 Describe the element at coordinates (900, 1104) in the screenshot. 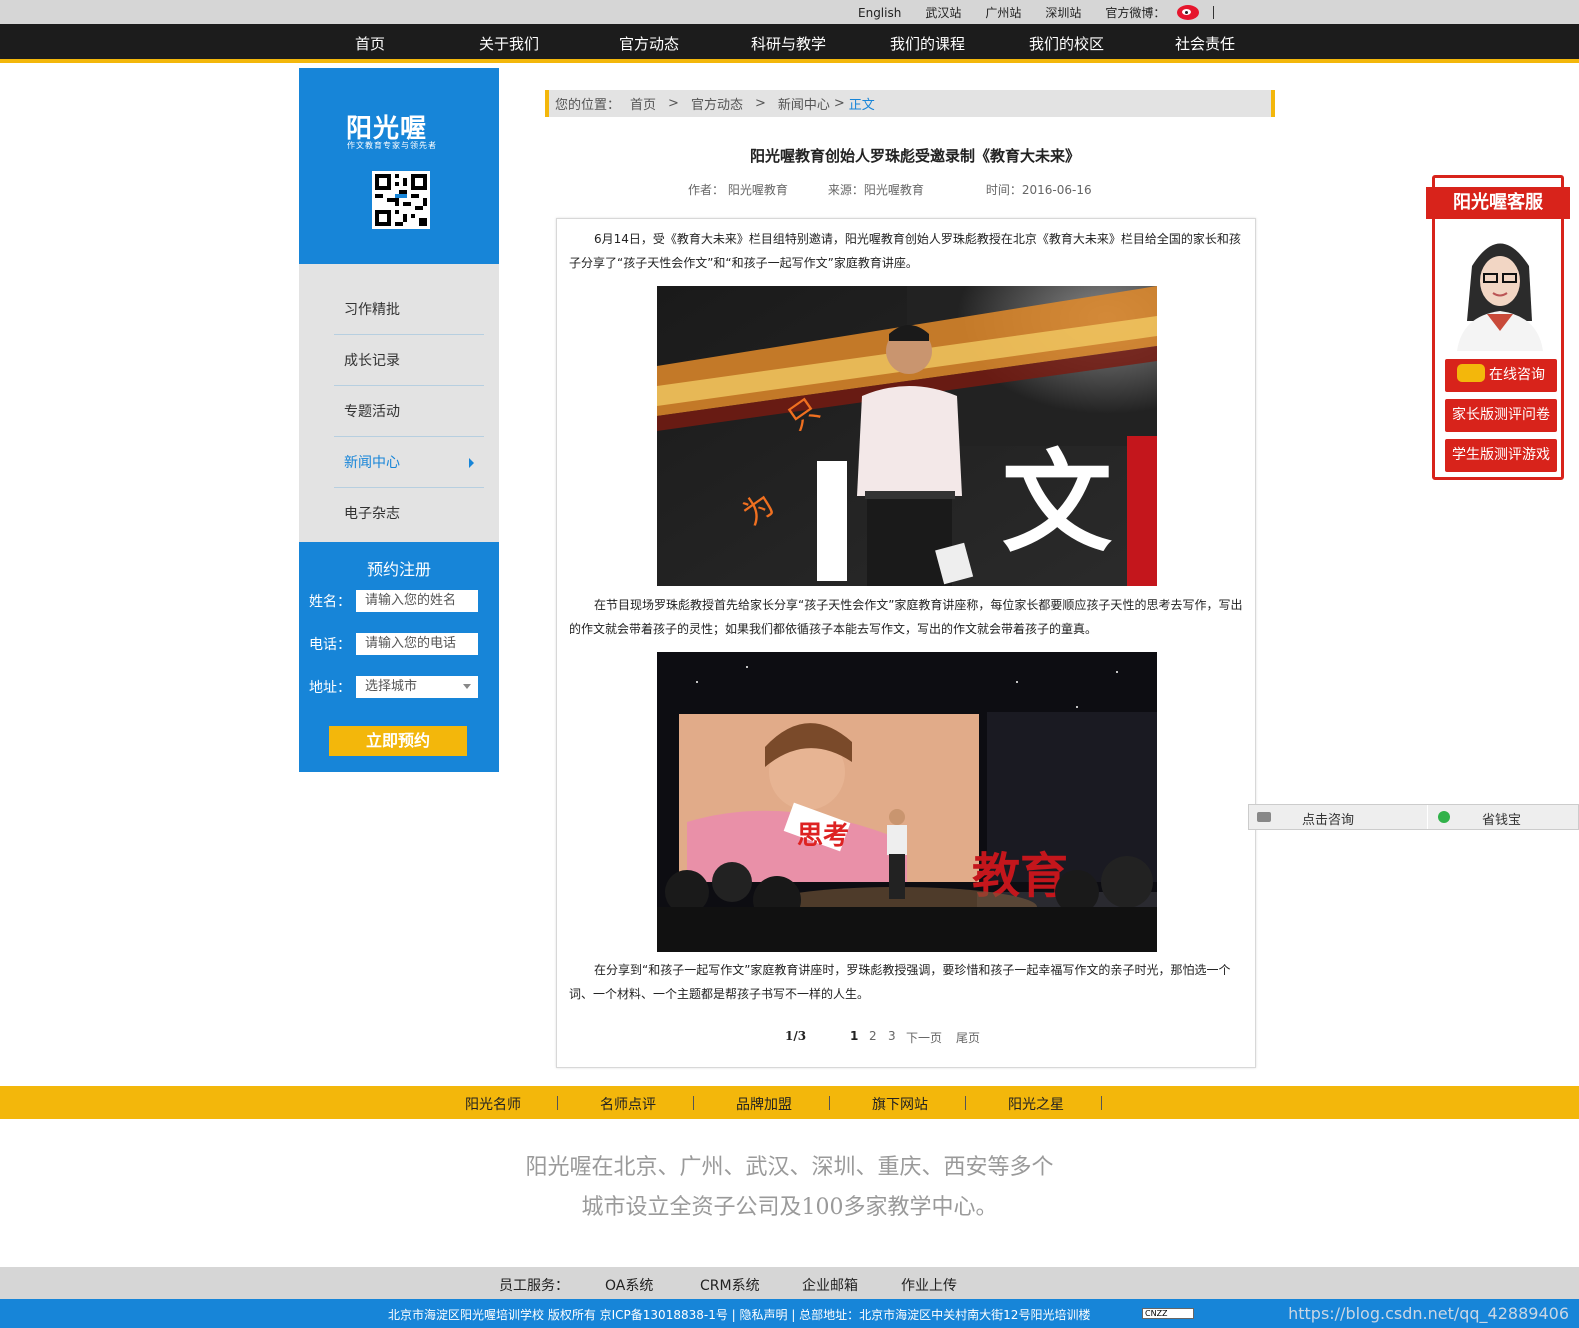

I see `footer-link-sites: 旗下网站` at that location.